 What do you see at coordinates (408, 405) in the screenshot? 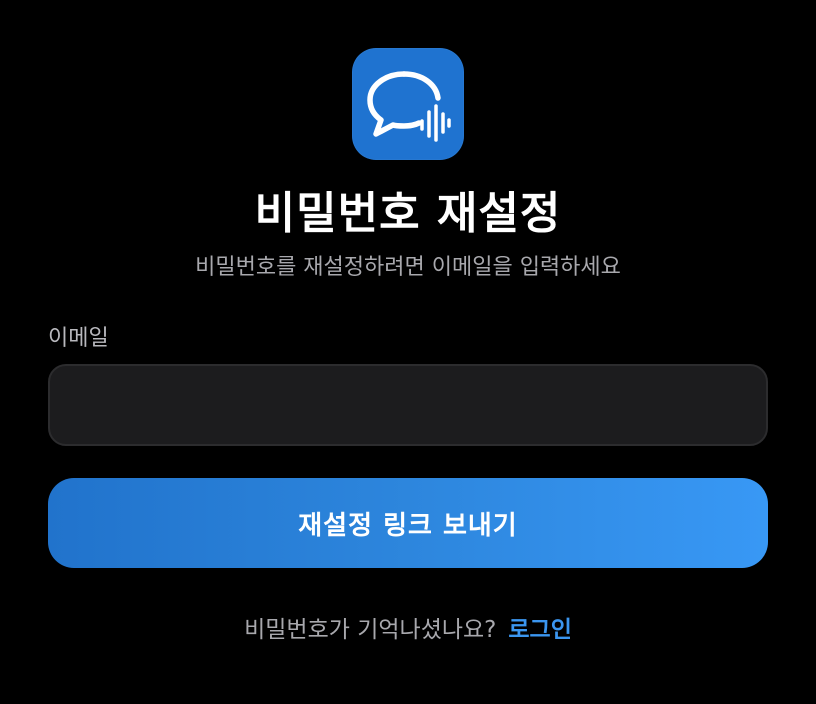
I see `email-field` at bounding box center [408, 405].